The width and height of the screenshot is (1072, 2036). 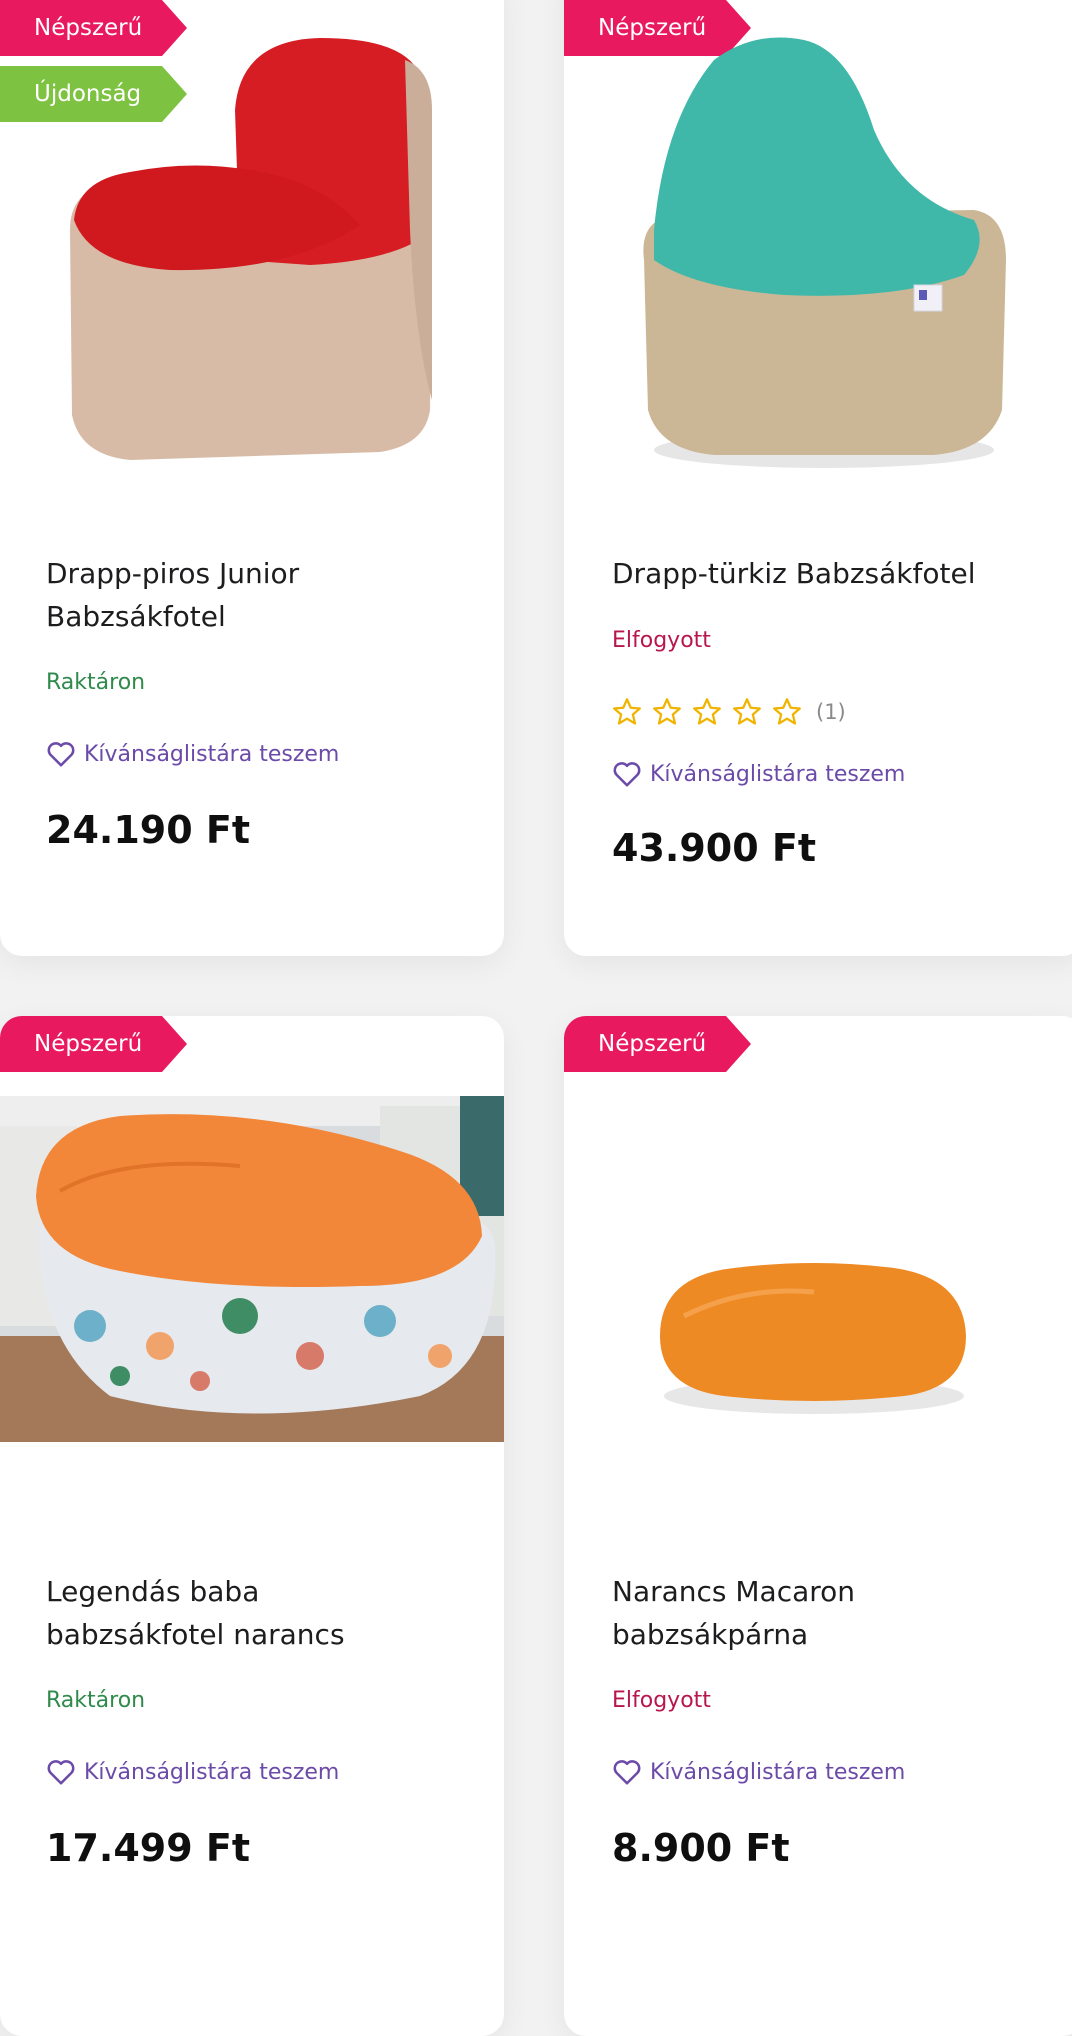 What do you see at coordinates (794, 573) in the screenshot?
I see `product-title-line: Drapp-türkiz Babzsákfotel` at bounding box center [794, 573].